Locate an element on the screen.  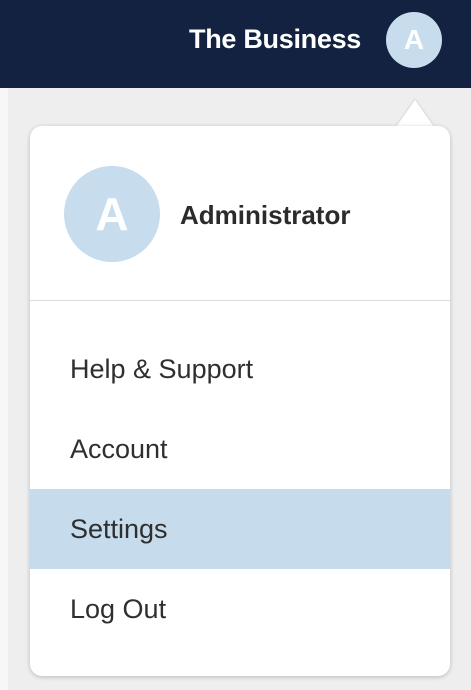
menu-item-log-out: Log Out is located at coordinates (240, 609).